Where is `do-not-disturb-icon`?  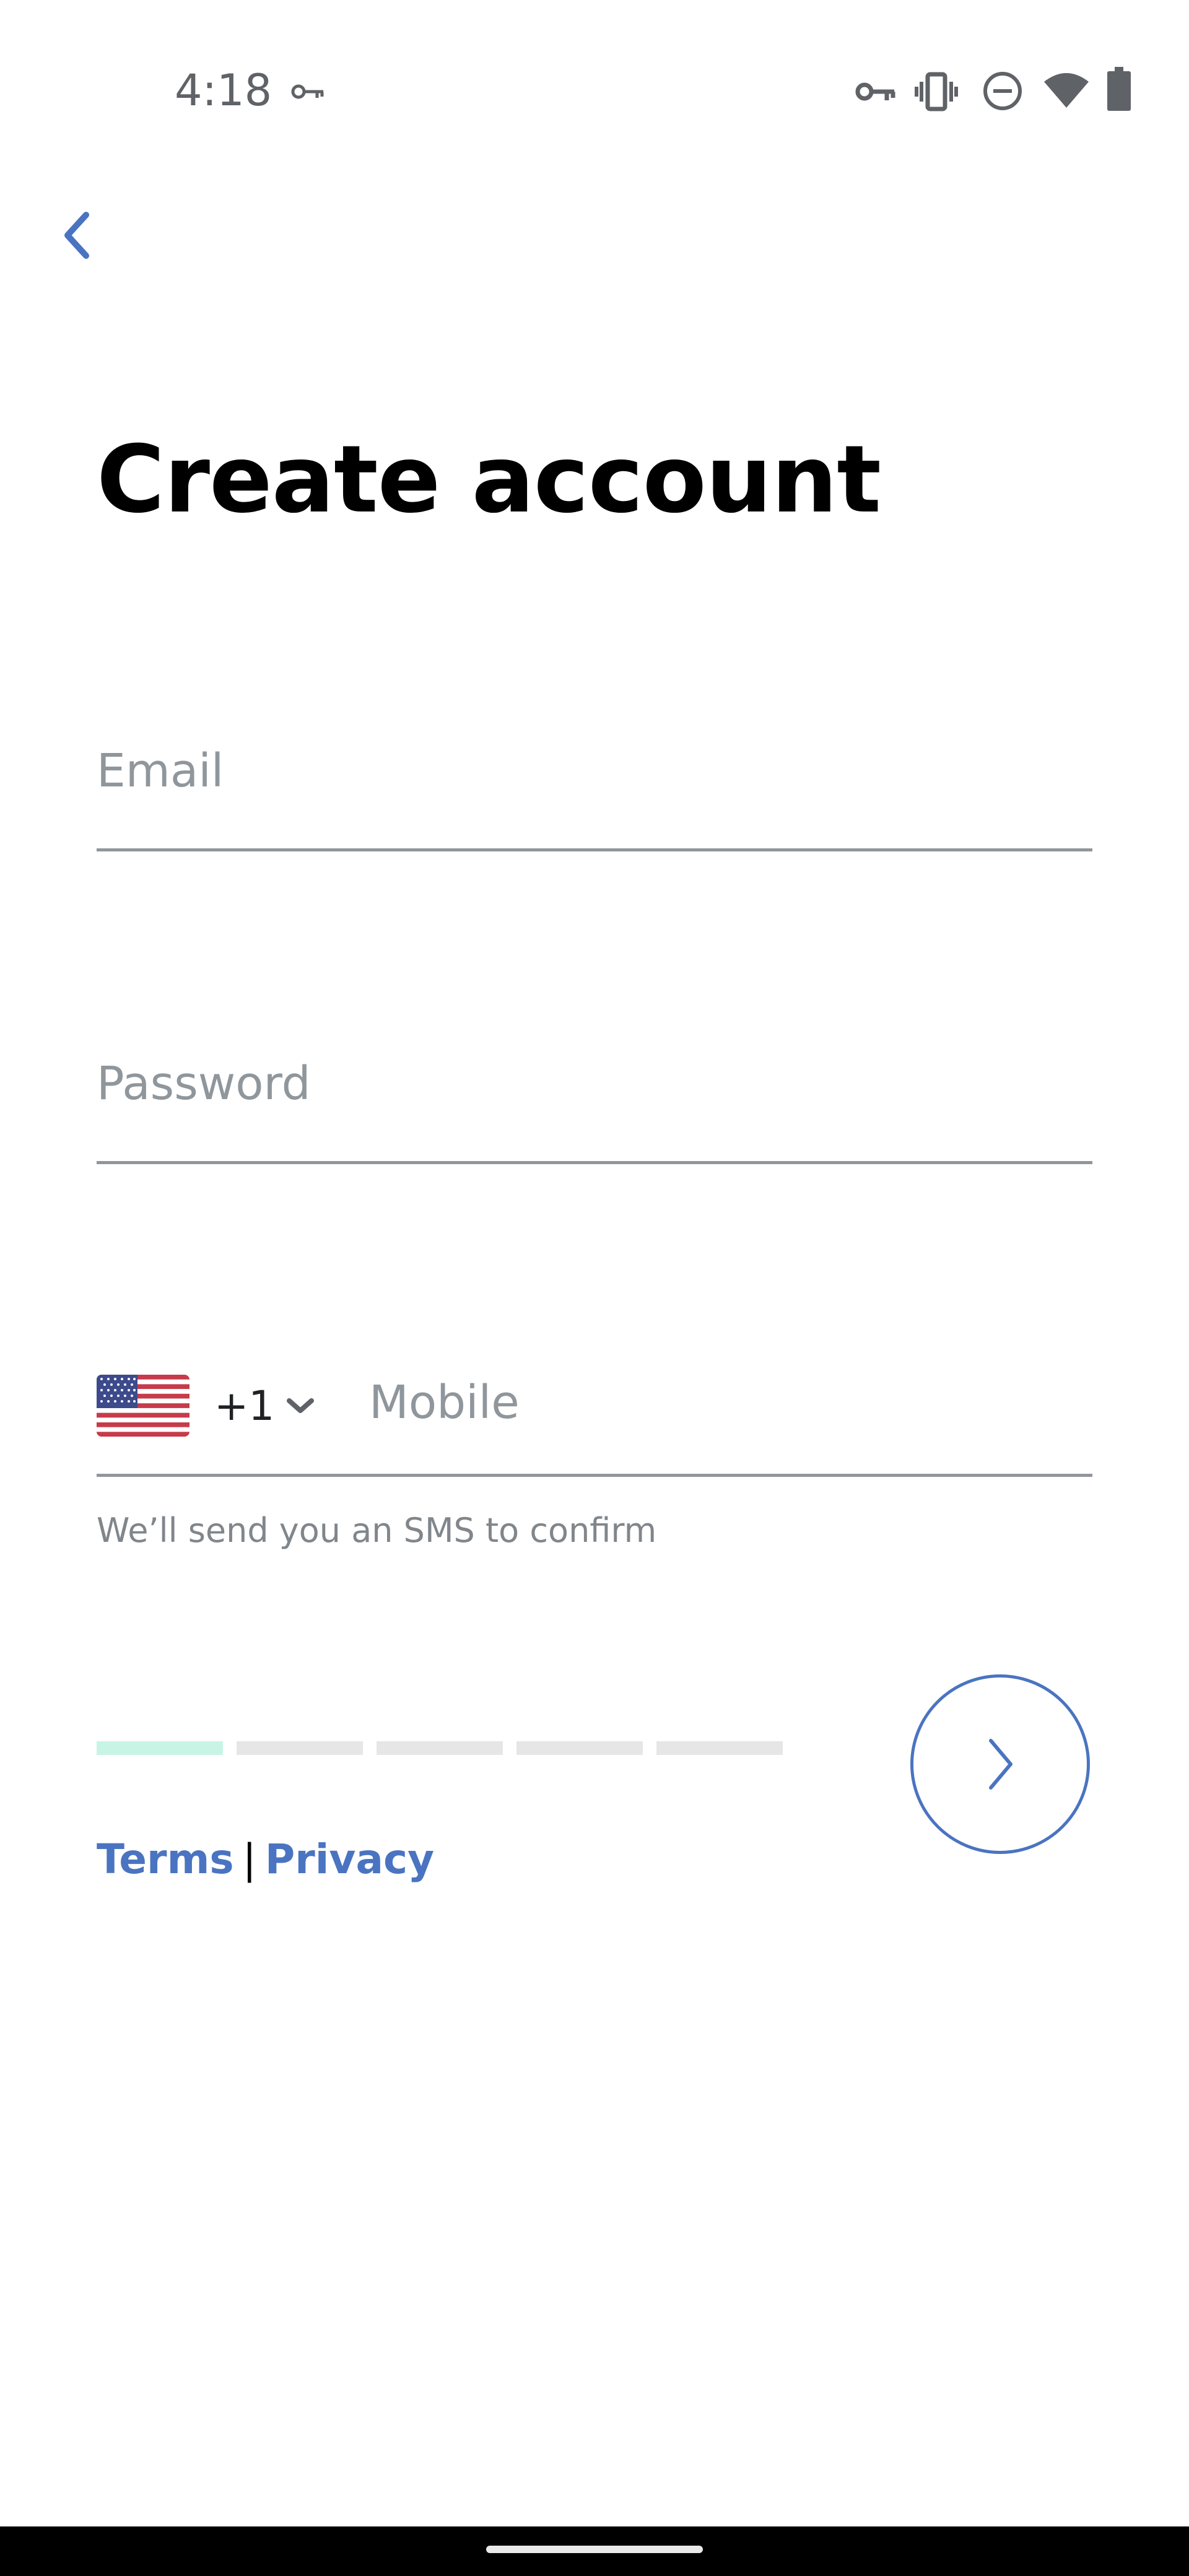 do-not-disturb-icon is located at coordinates (1002, 91).